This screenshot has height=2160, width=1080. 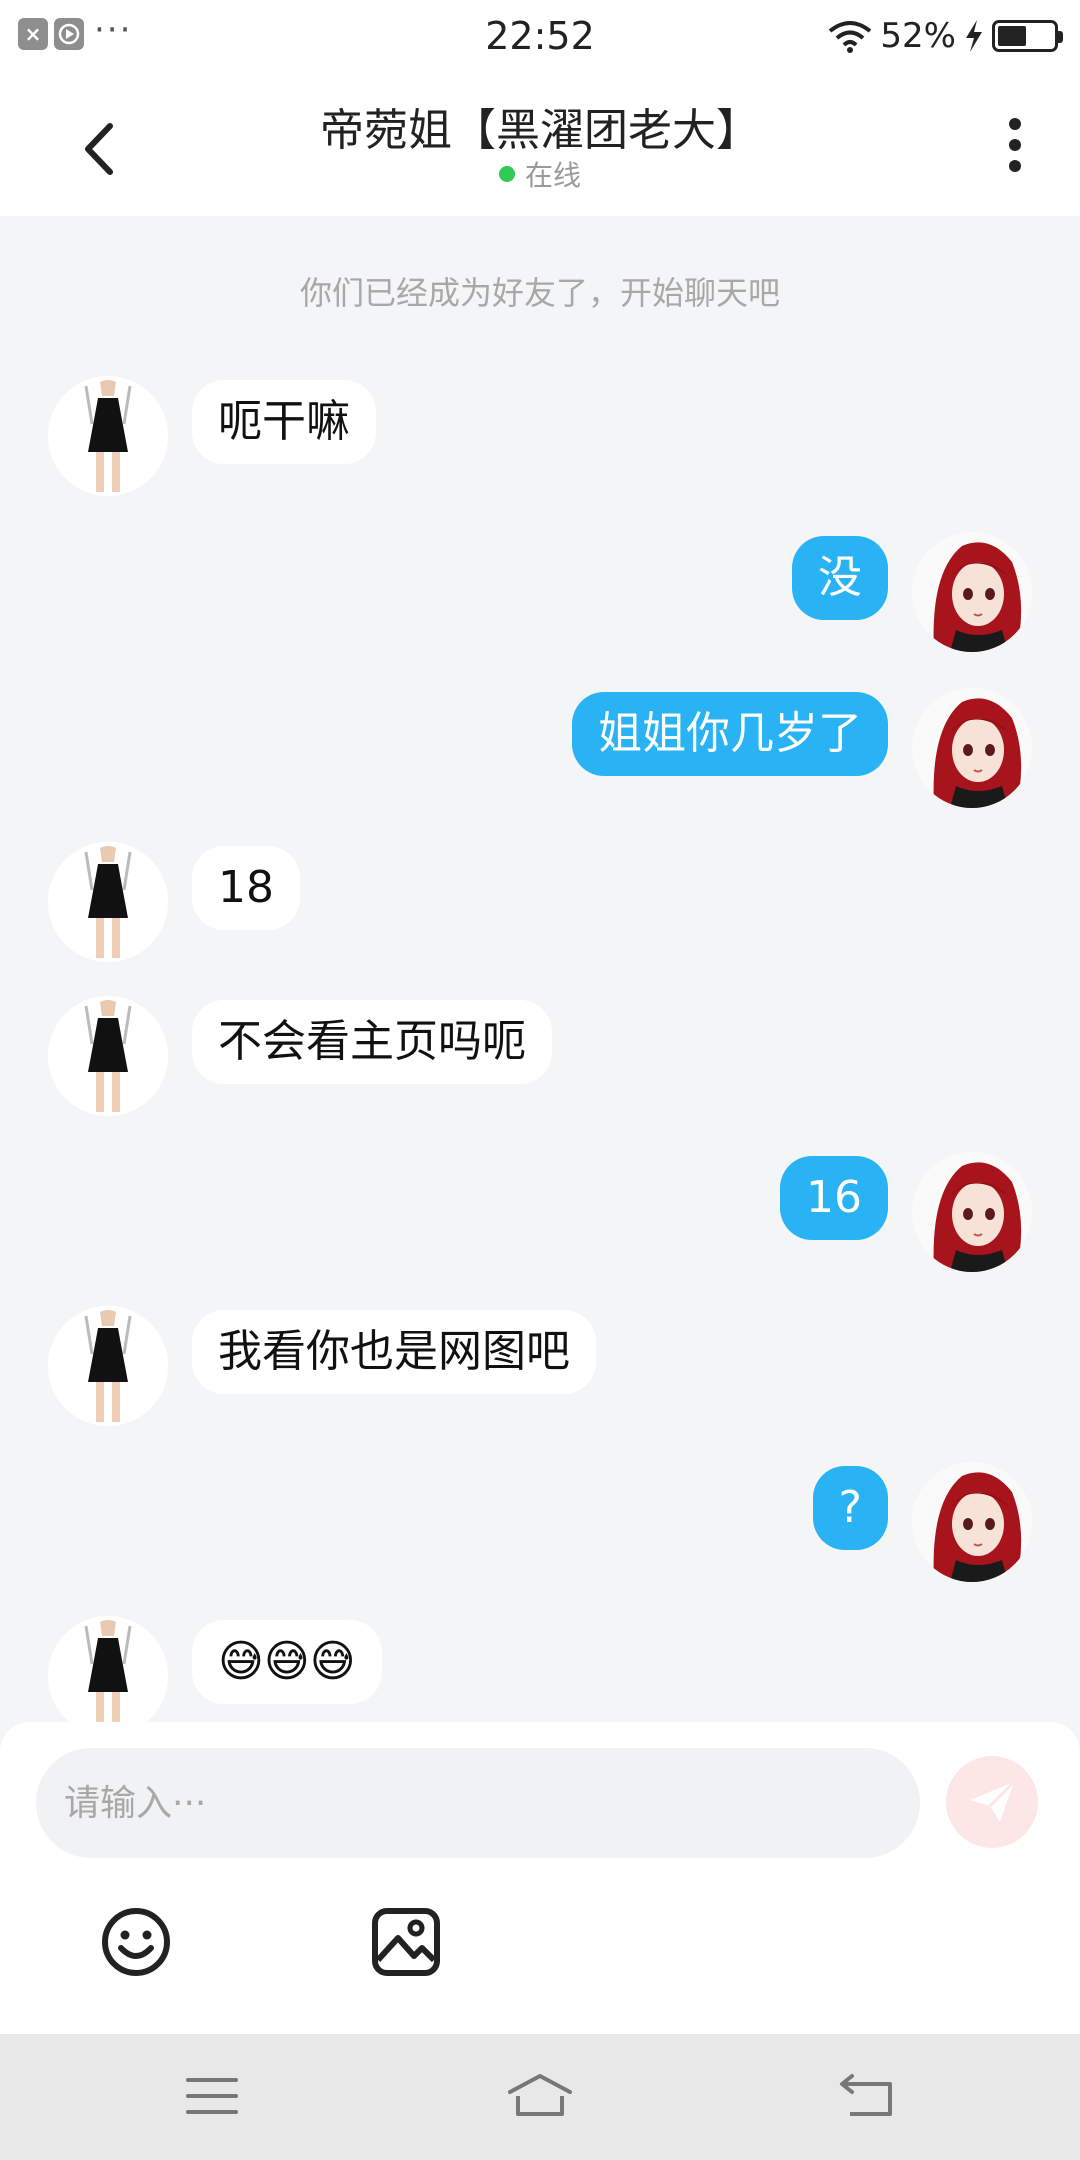 What do you see at coordinates (730, 734) in the screenshot?
I see `outgoing-bubble: 姐姐你几岁了` at bounding box center [730, 734].